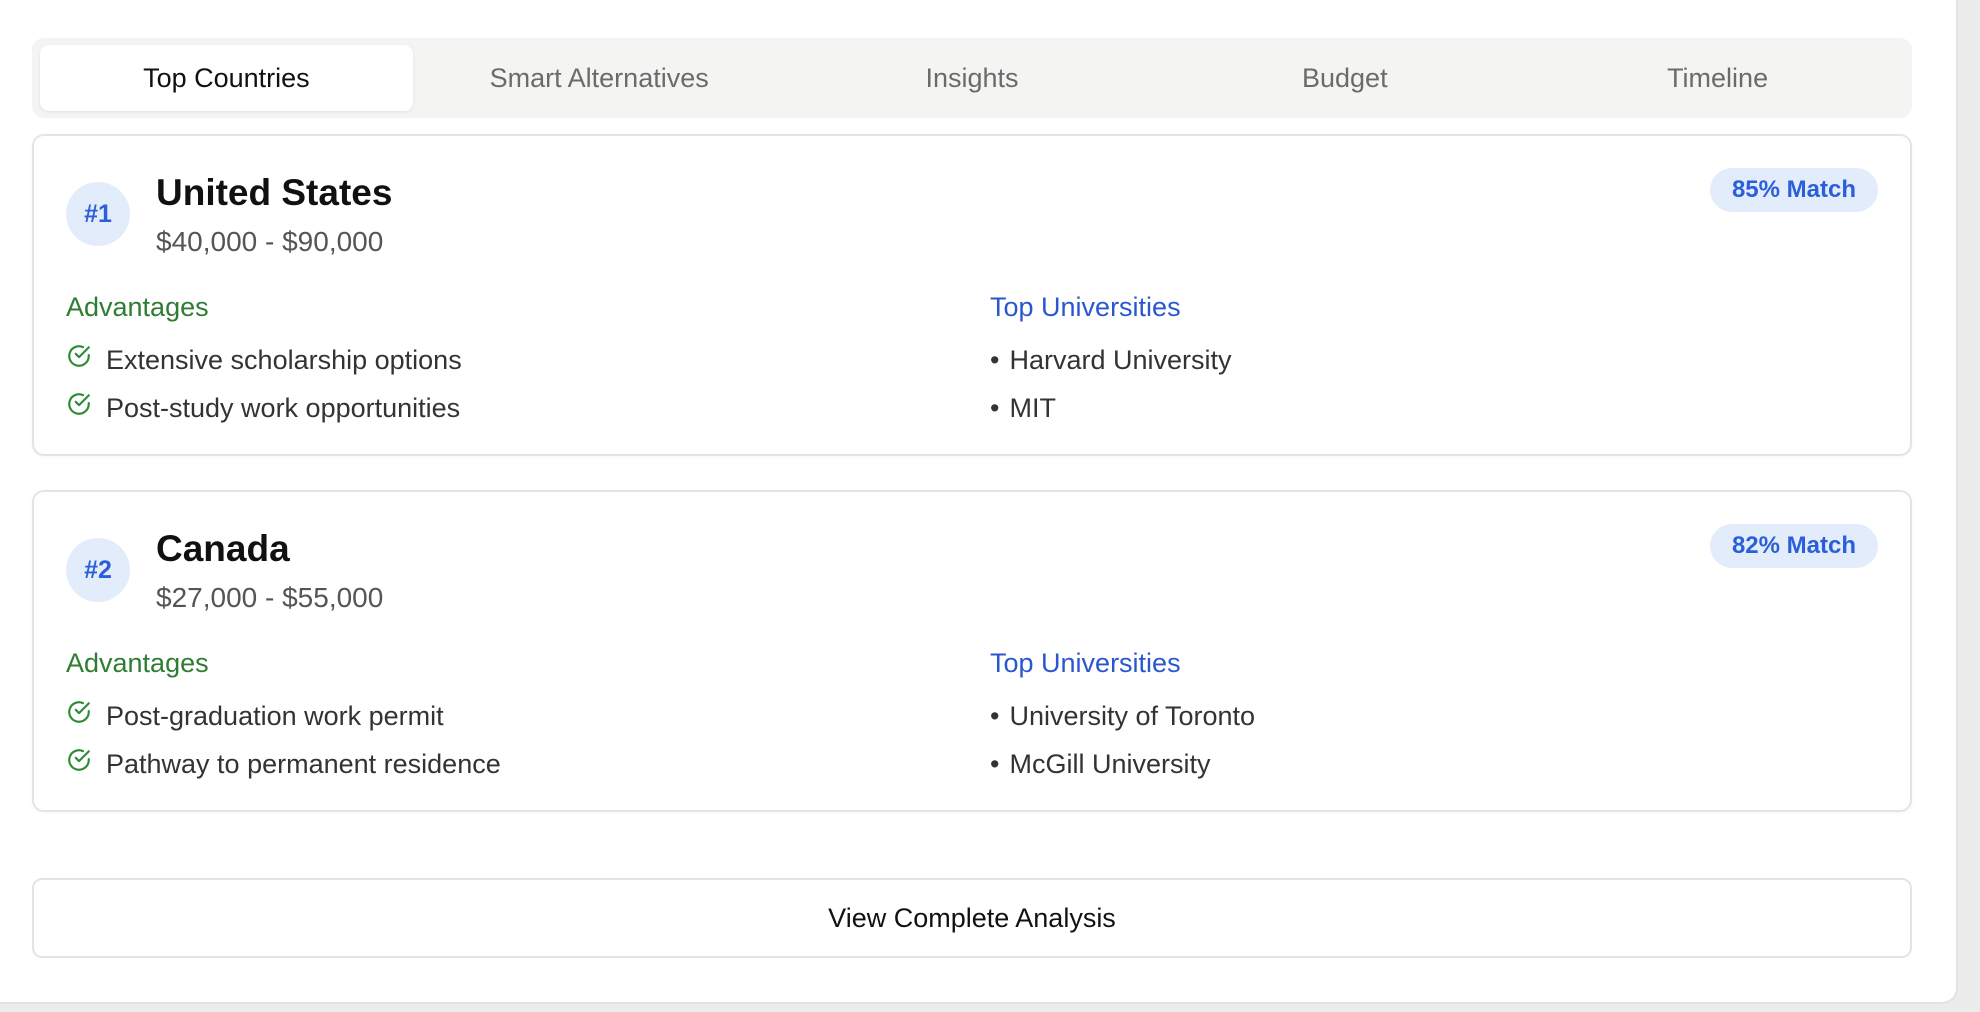  Describe the element at coordinates (226, 78) in the screenshot. I see `tab-top-countries: Top Countries` at that location.